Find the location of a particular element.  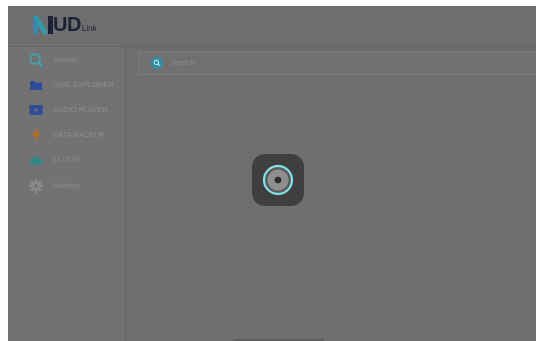

sidebar-item-data-backup: DATA BACKUP is located at coordinates (66, 135).